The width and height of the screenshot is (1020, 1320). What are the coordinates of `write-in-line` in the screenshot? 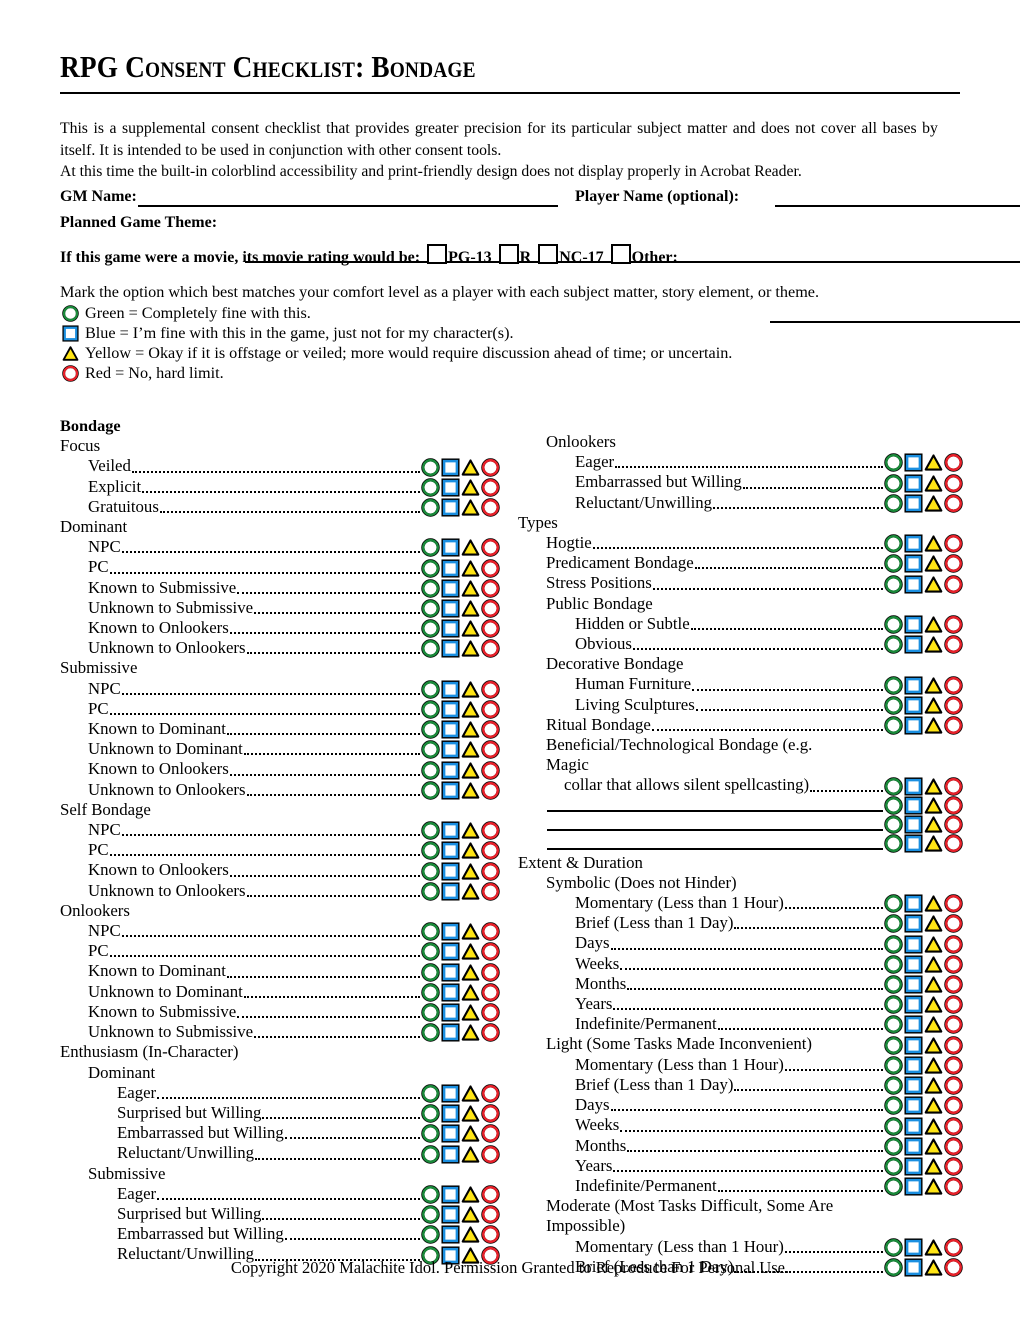 It's located at (715, 842).